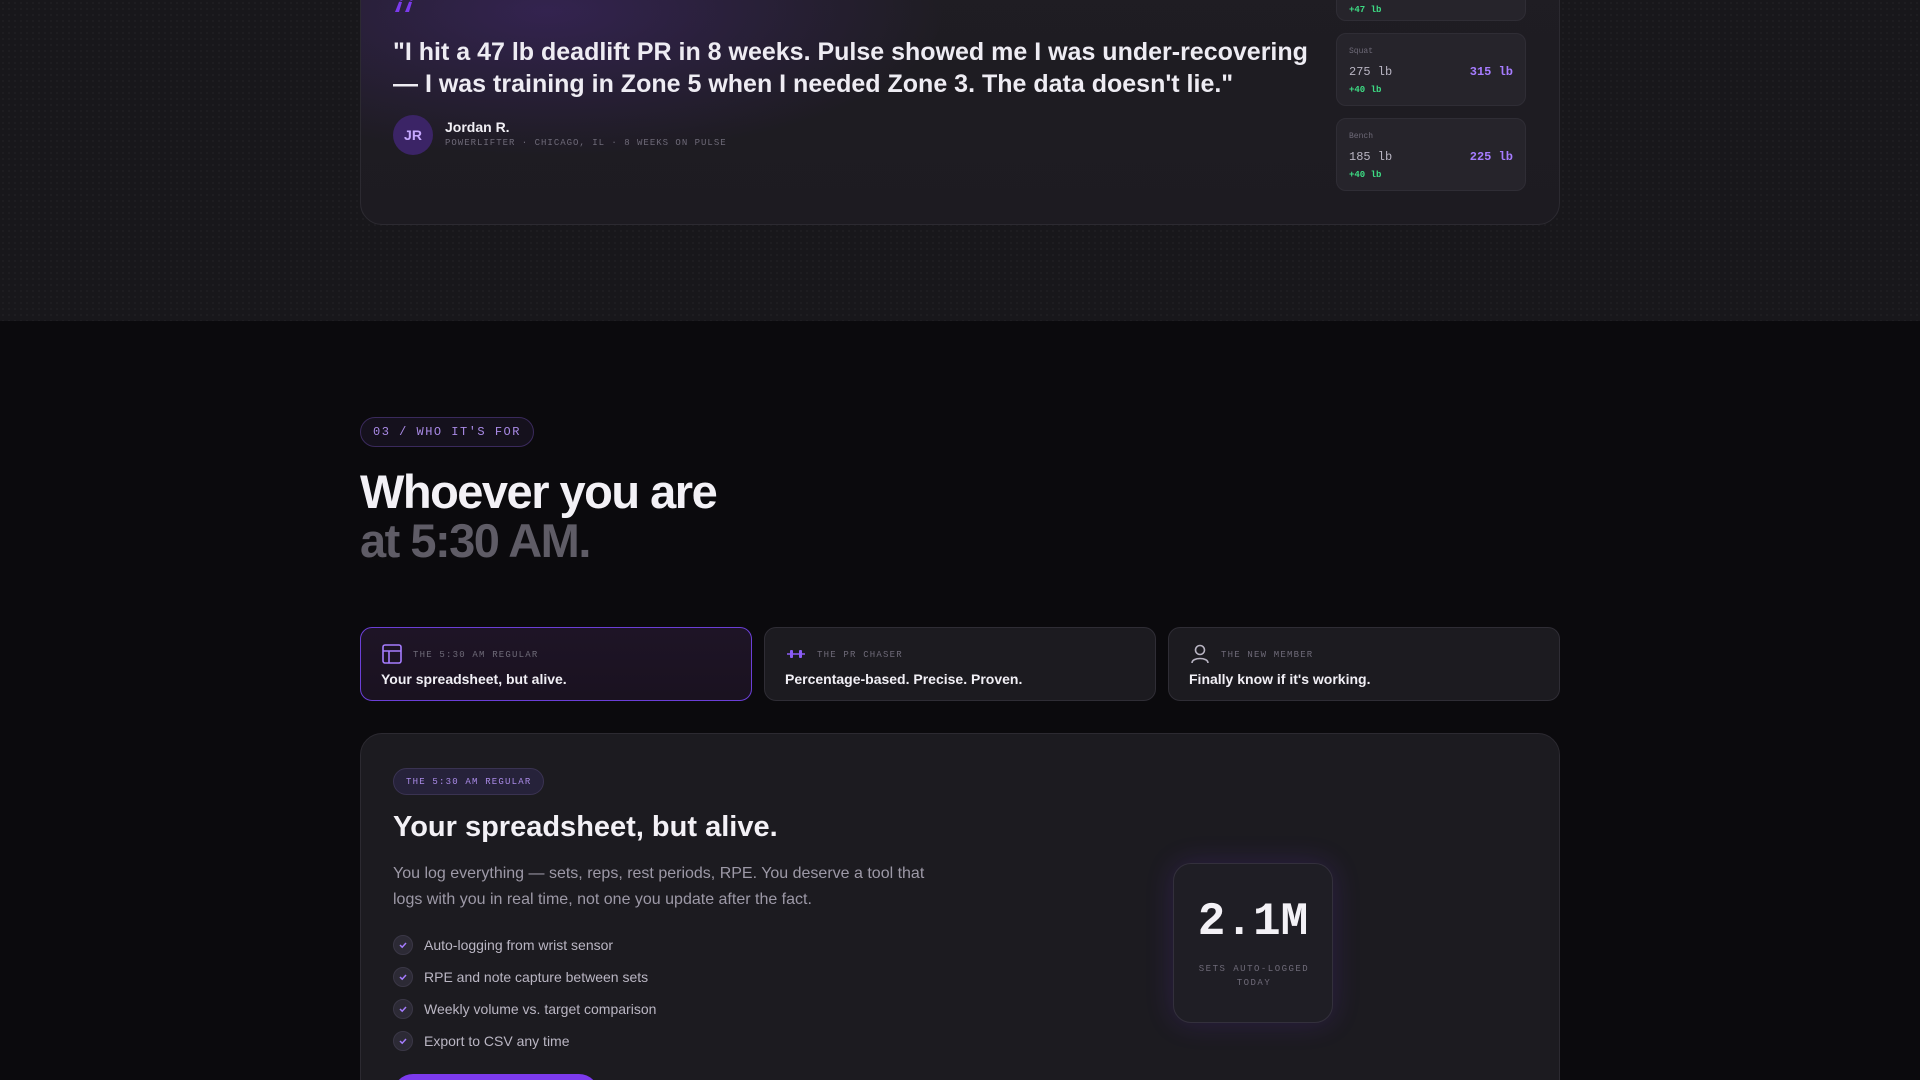 This screenshot has width=1920, height=1080. I want to click on tab-title: Your spreadsheet, but alive., so click(474, 679).